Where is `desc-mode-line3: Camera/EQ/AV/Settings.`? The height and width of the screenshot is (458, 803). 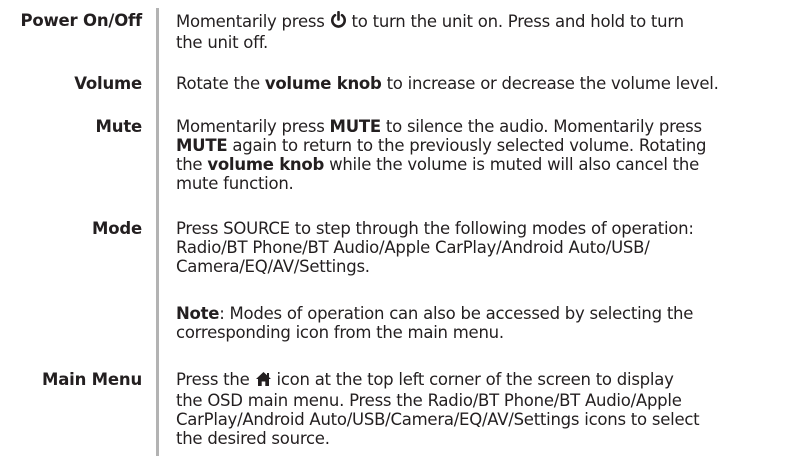 desc-mode-line3: Camera/EQ/AV/Settings. is located at coordinates (273, 266).